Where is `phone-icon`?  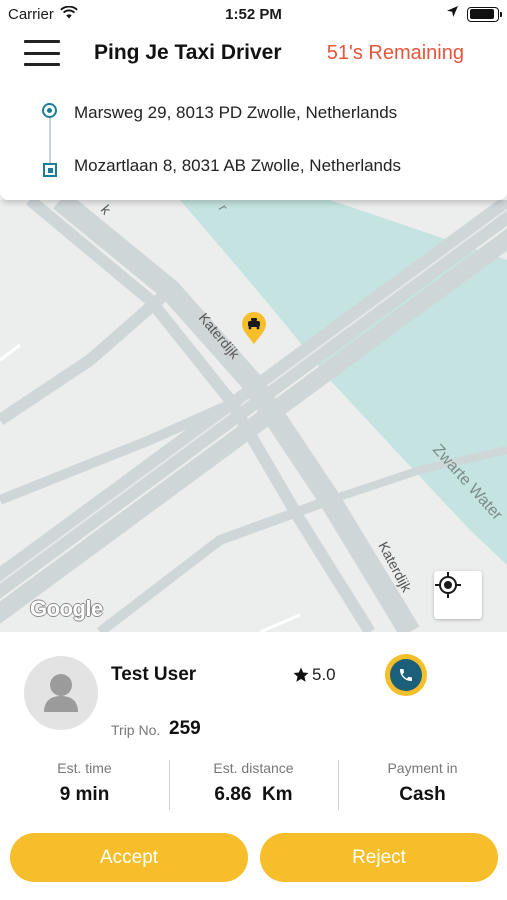
phone-icon is located at coordinates (406, 675).